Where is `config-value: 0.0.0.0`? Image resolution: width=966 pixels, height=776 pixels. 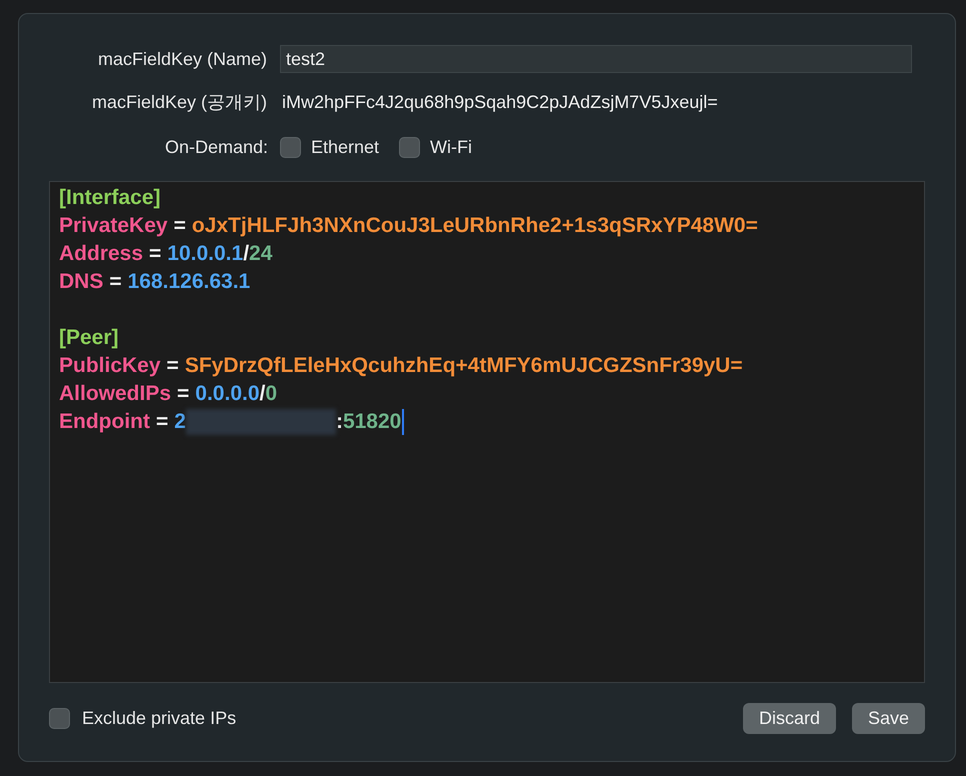
config-value: 0.0.0.0 is located at coordinates (227, 394).